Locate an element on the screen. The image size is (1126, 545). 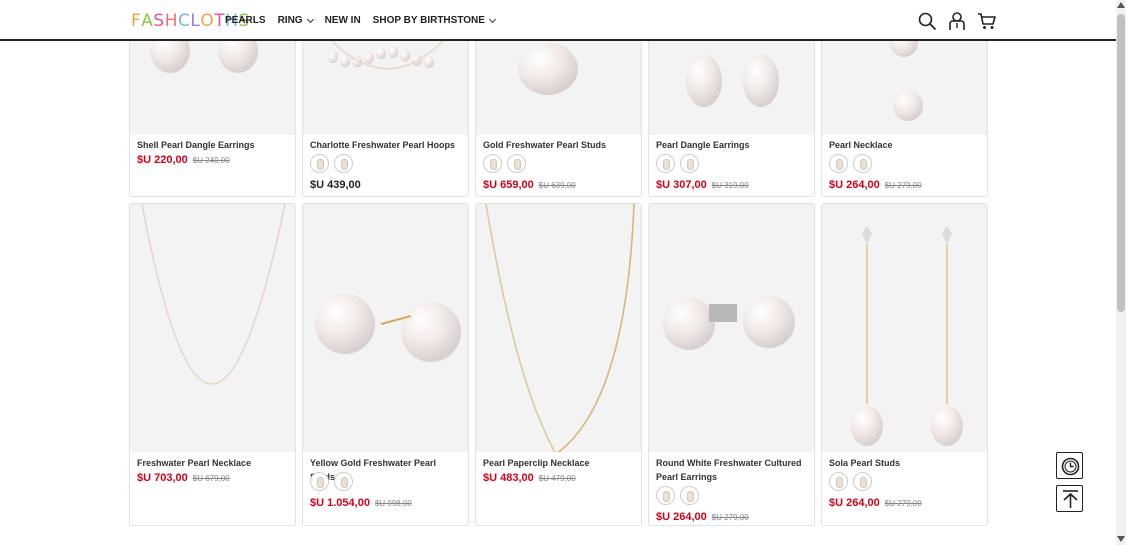
sale-price: $U 439,00 is located at coordinates (335, 185).